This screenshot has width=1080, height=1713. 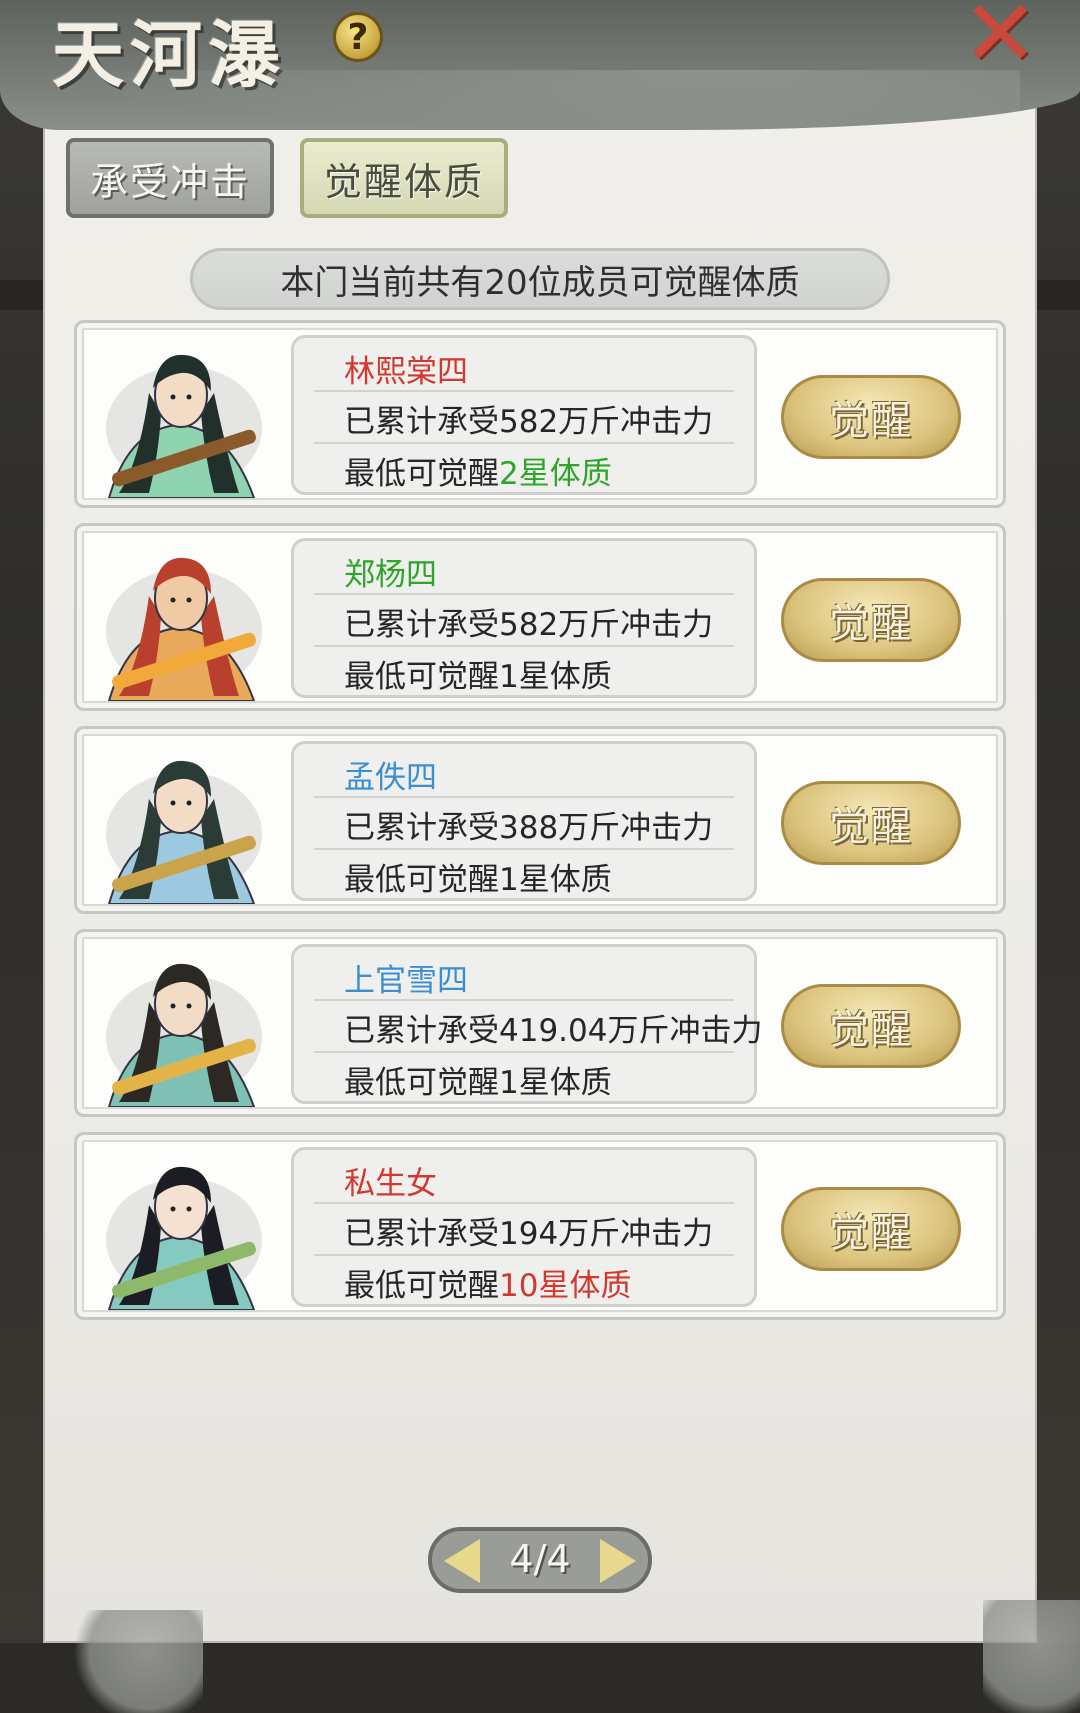 I want to click on min-awaken-text: 最低可觉醒2星体质, so click(x=478, y=470).